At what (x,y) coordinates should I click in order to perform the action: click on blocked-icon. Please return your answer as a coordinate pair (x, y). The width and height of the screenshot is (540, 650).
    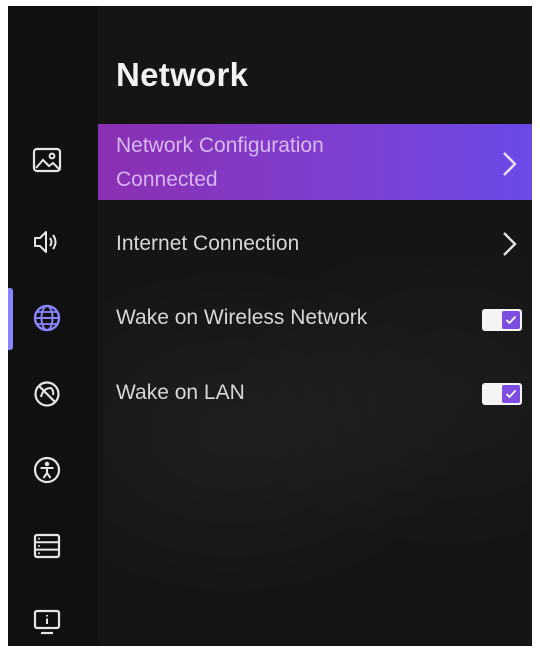
    Looking at the image, I should click on (47, 394).